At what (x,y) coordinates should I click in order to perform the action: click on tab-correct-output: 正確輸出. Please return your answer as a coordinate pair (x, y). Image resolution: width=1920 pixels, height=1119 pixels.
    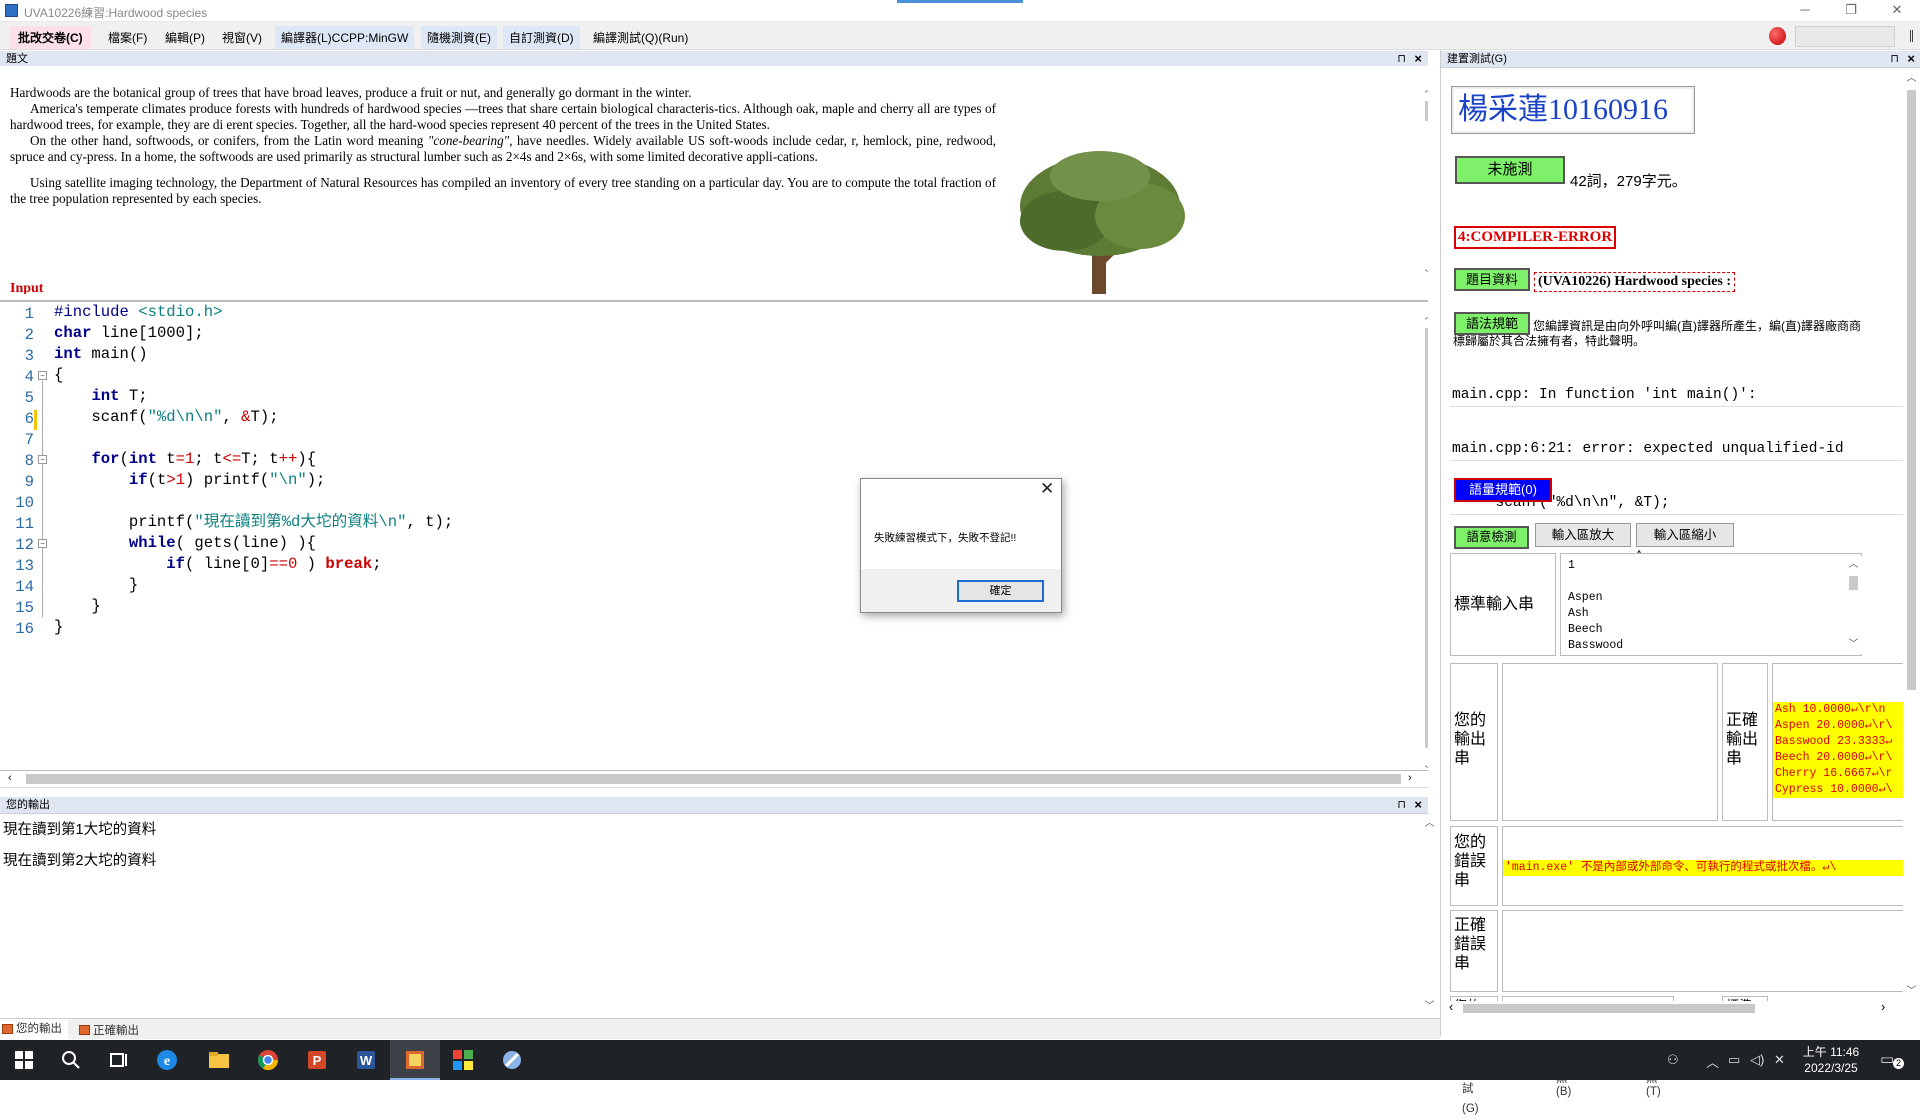
    Looking at the image, I should click on (108, 1030).